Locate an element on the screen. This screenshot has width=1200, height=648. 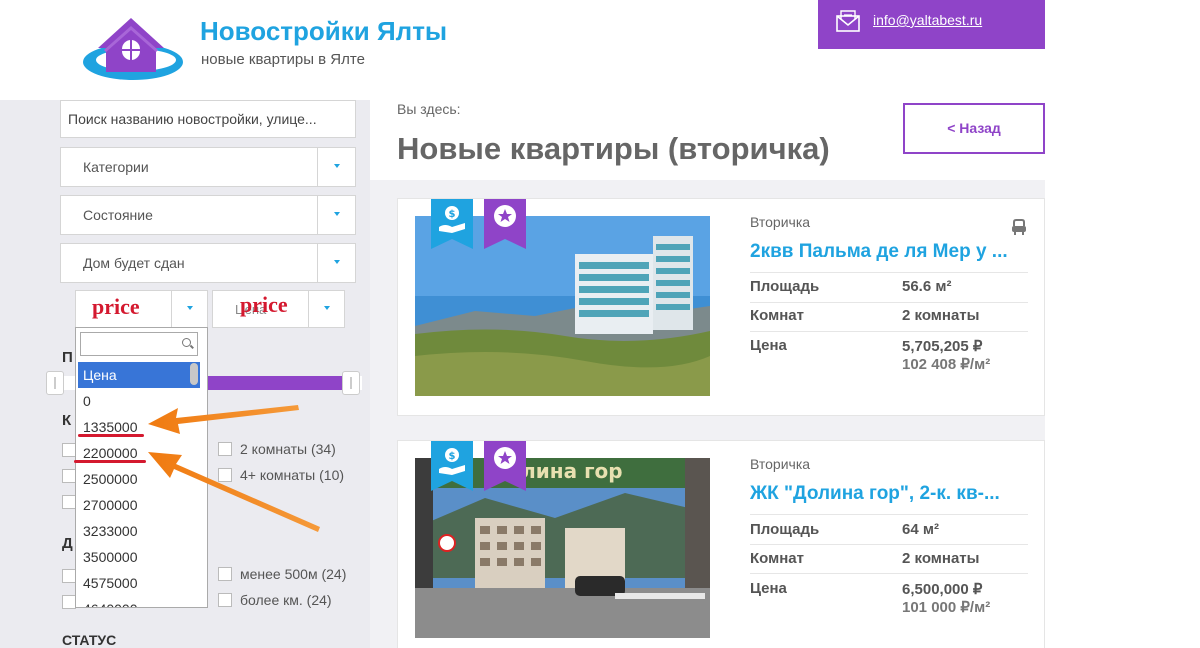
price-value: 6,500,000 ₽ is located at coordinates (942, 589).